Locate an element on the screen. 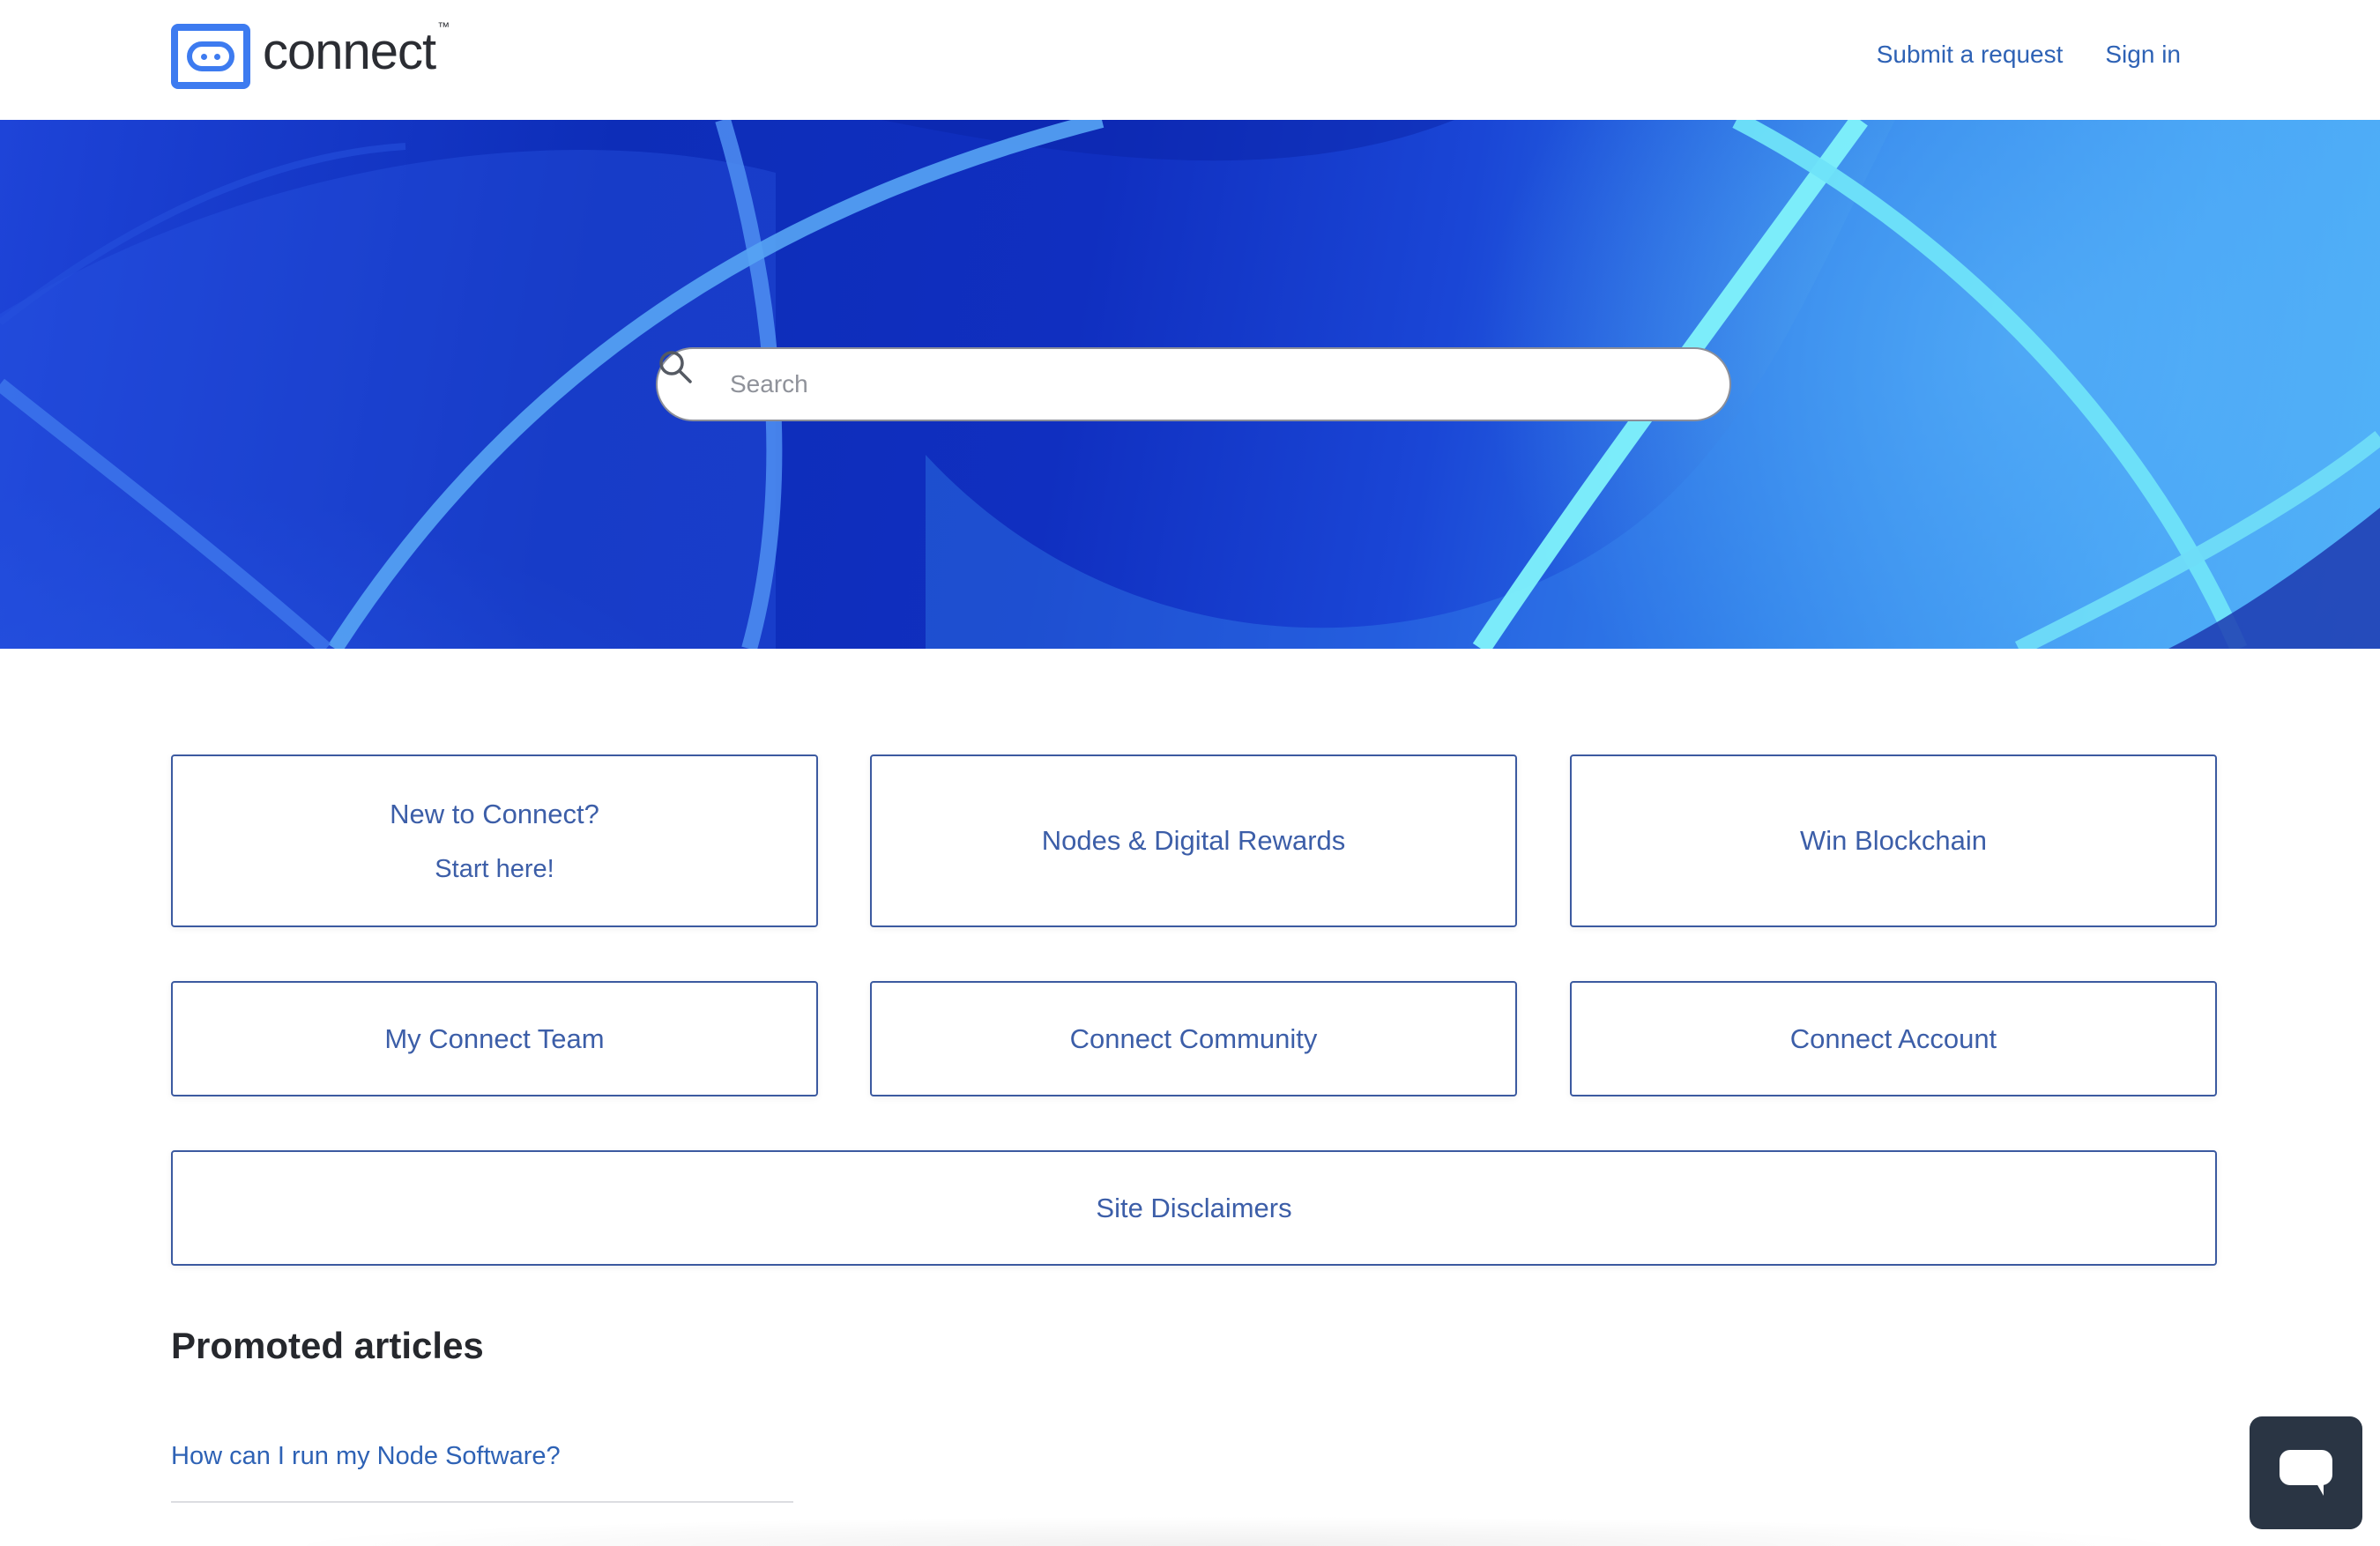  category-connect-community: Connect Community is located at coordinates (1193, 1039).